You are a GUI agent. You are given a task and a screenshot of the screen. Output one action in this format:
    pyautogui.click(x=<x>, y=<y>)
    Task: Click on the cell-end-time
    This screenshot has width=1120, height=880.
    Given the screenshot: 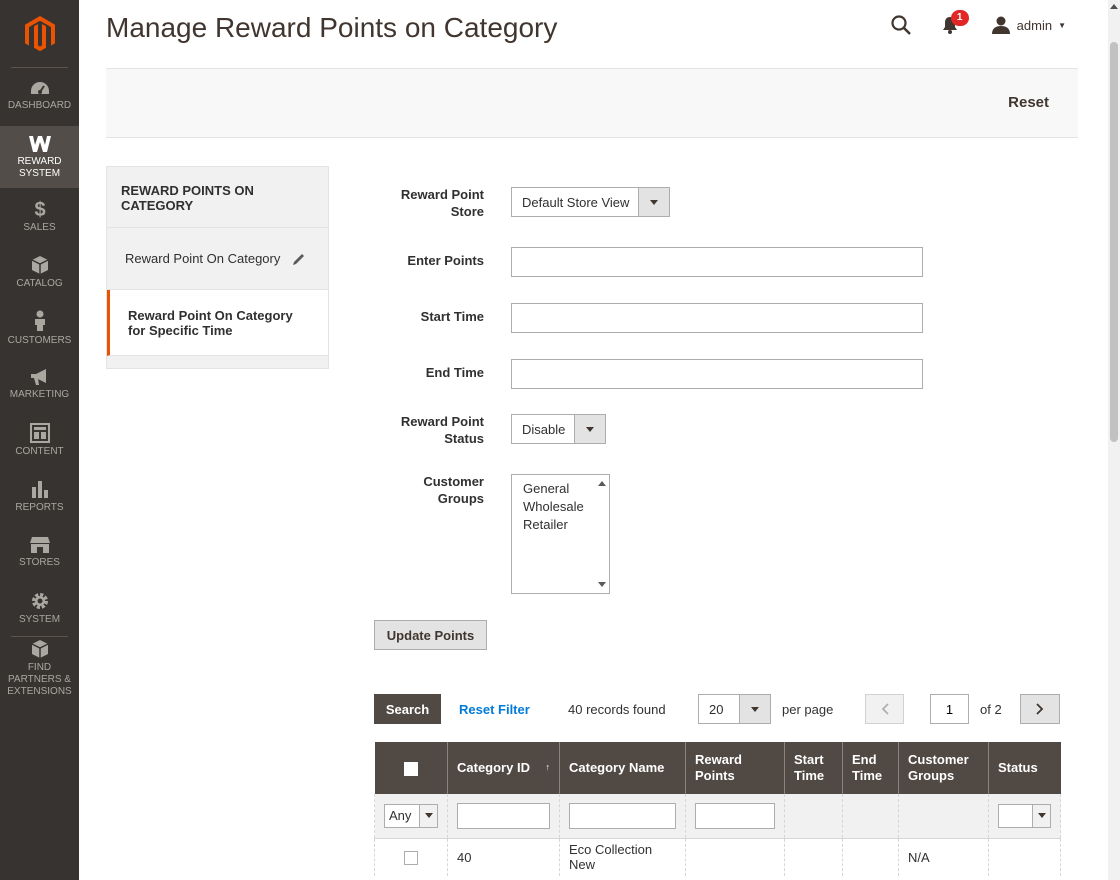 What is the action you would take?
    pyautogui.click(x=870, y=857)
    